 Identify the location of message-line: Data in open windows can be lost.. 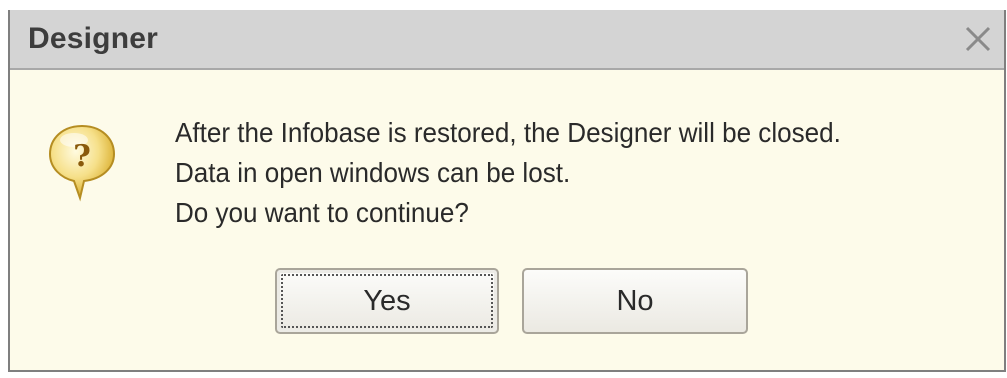
(373, 172).